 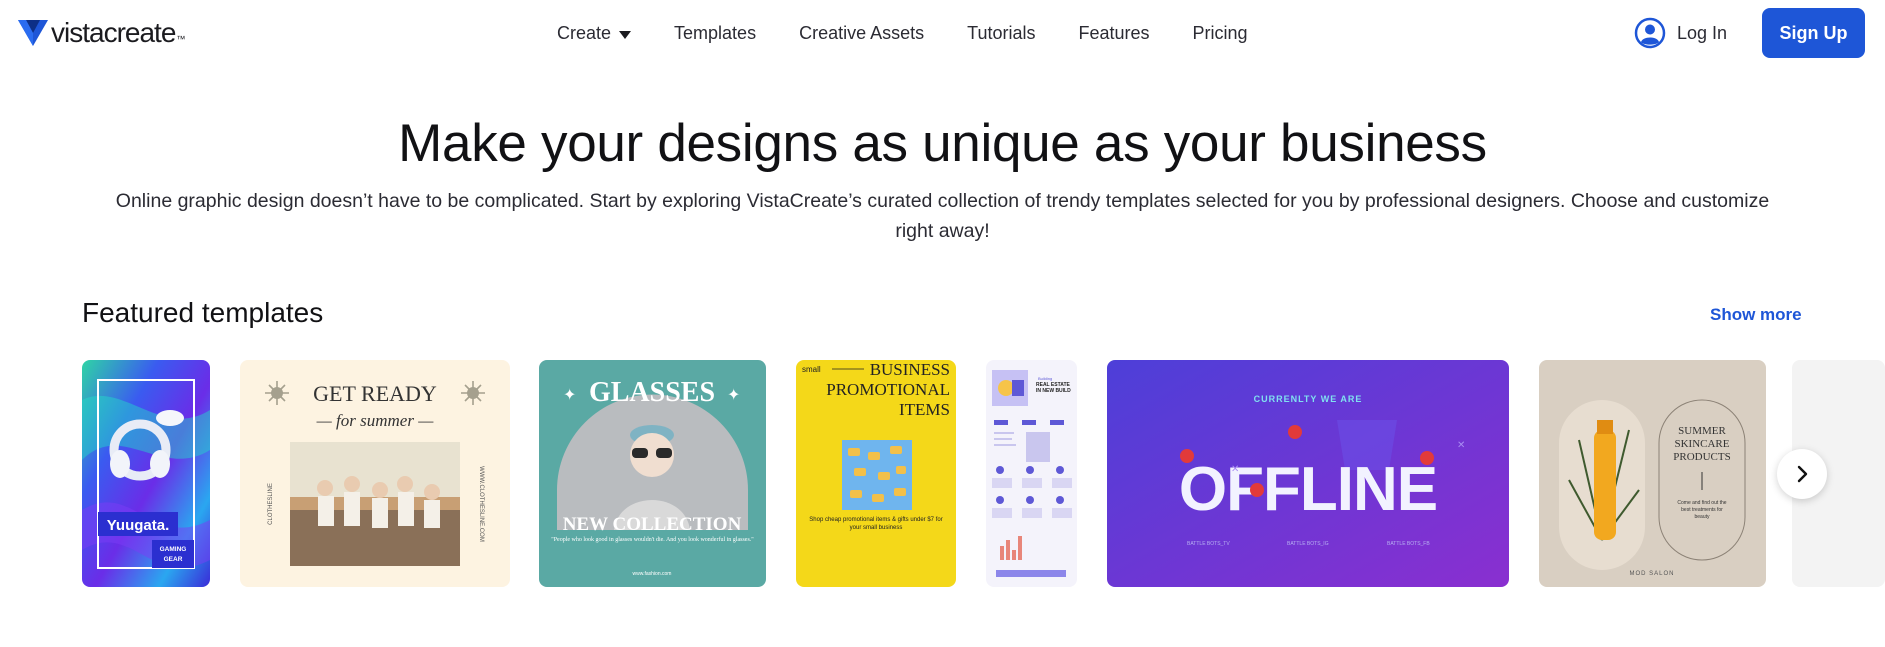 I want to click on template-real-estate-art: Building REAL ESTATE IN NEW BUILD, so click(x=1031, y=473).